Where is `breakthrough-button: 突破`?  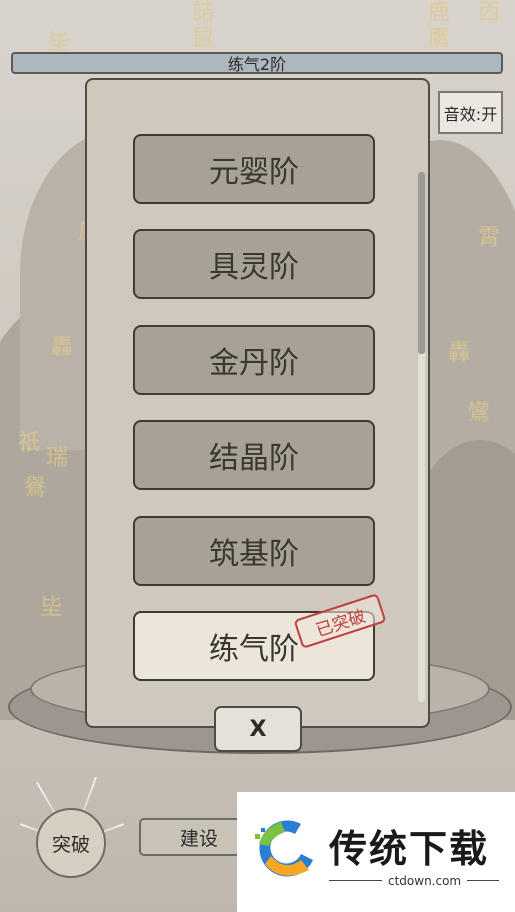 breakthrough-button: 突破 is located at coordinates (71, 843).